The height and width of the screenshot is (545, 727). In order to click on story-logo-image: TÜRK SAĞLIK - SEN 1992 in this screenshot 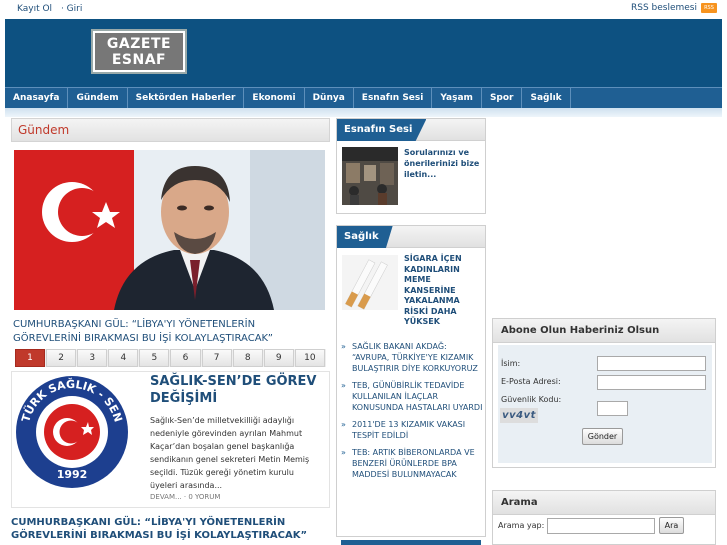, I will do `click(72, 432)`.